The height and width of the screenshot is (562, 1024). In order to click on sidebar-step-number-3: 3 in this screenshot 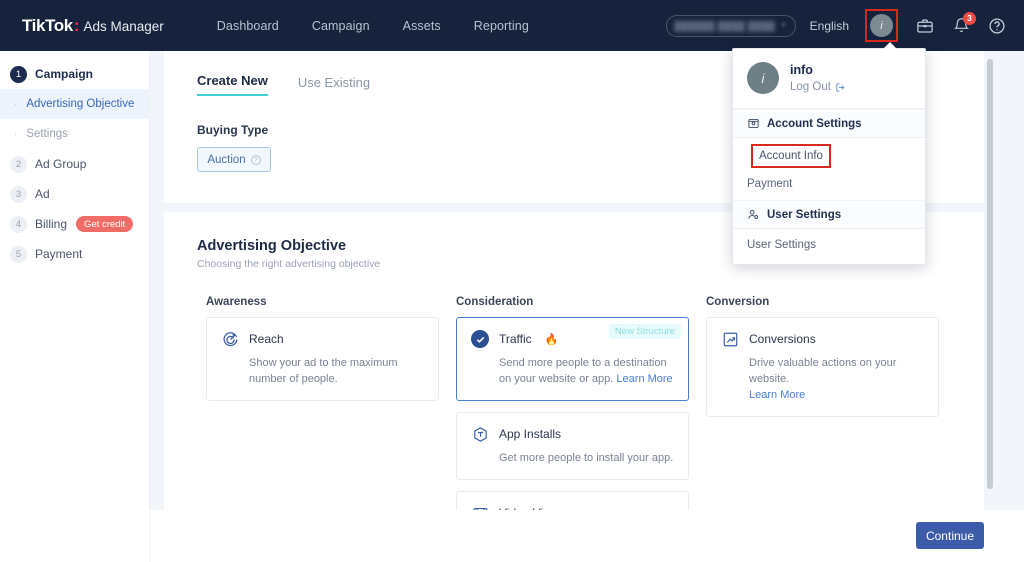, I will do `click(18, 194)`.